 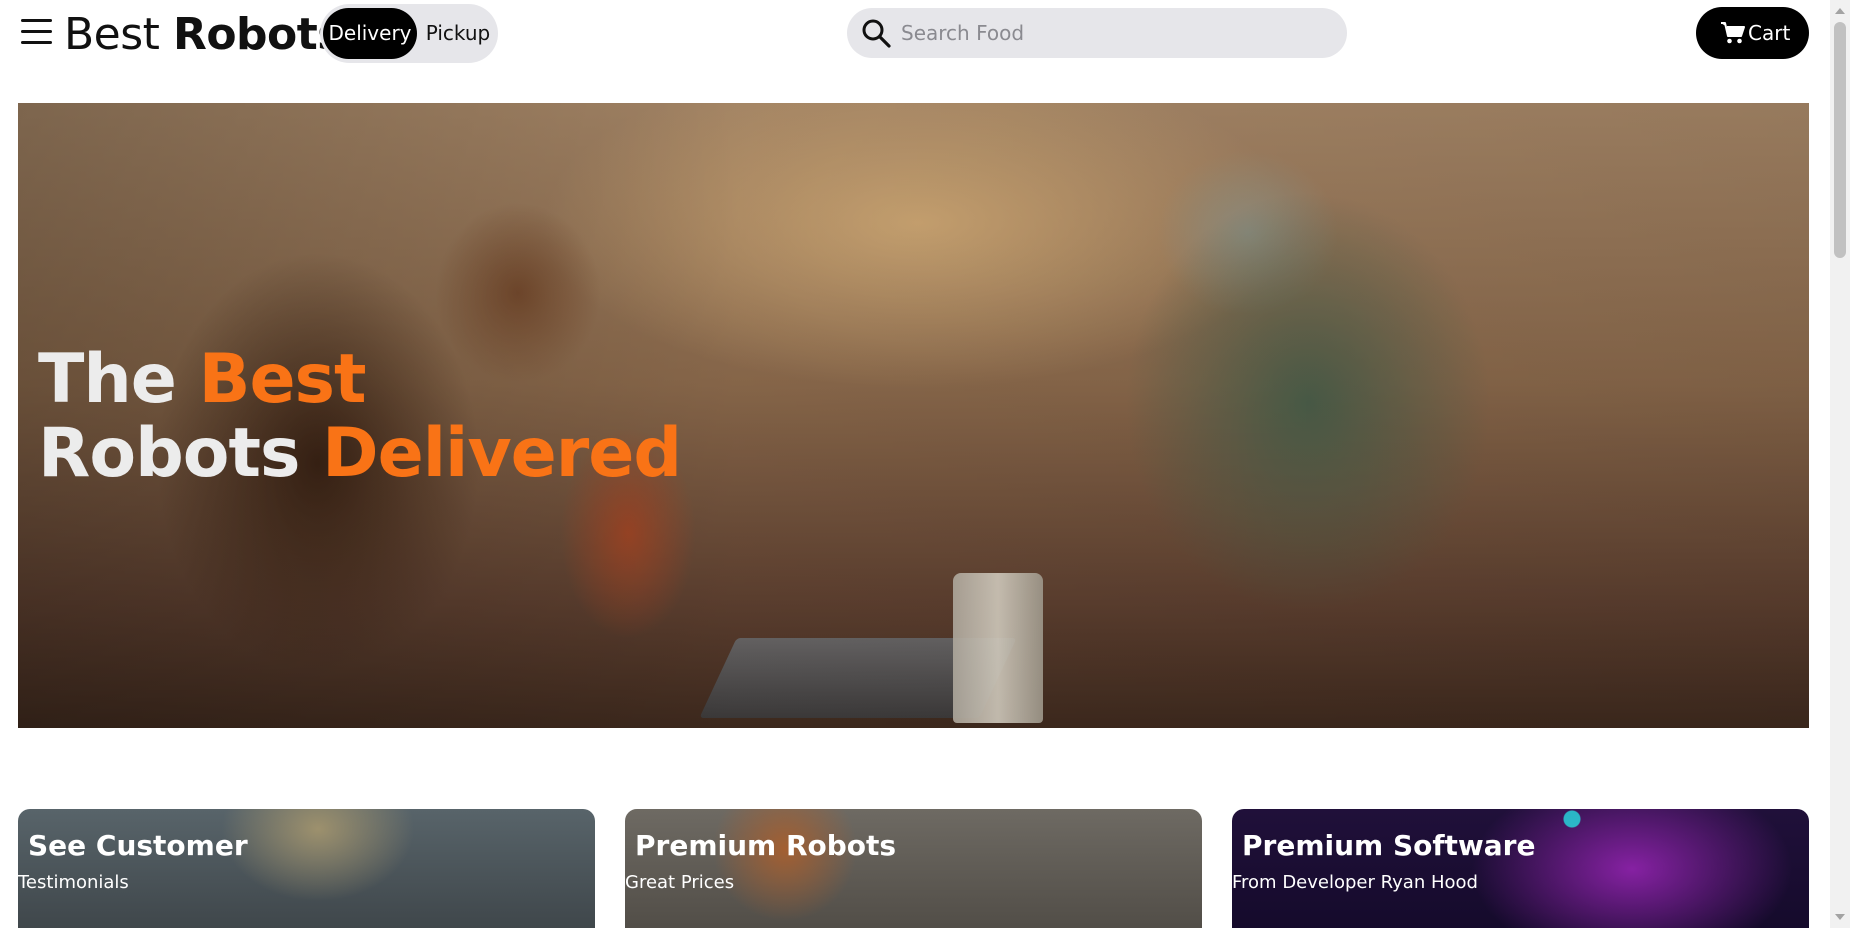 What do you see at coordinates (458, 33) in the screenshot?
I see `pickup-button: Pickup` at bounding box center [458, 33].